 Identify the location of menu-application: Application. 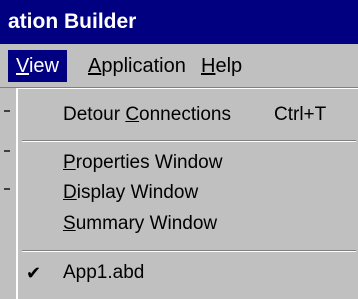
(137, 66).